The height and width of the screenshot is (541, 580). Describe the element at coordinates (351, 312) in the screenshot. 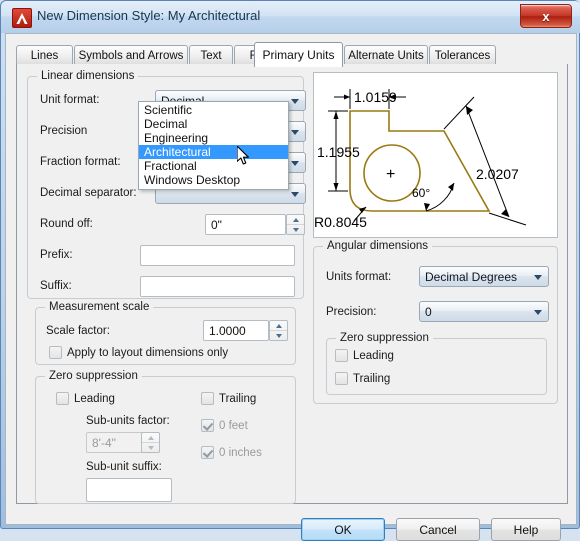

I see `label-angular-precision: Precision:` at that location.